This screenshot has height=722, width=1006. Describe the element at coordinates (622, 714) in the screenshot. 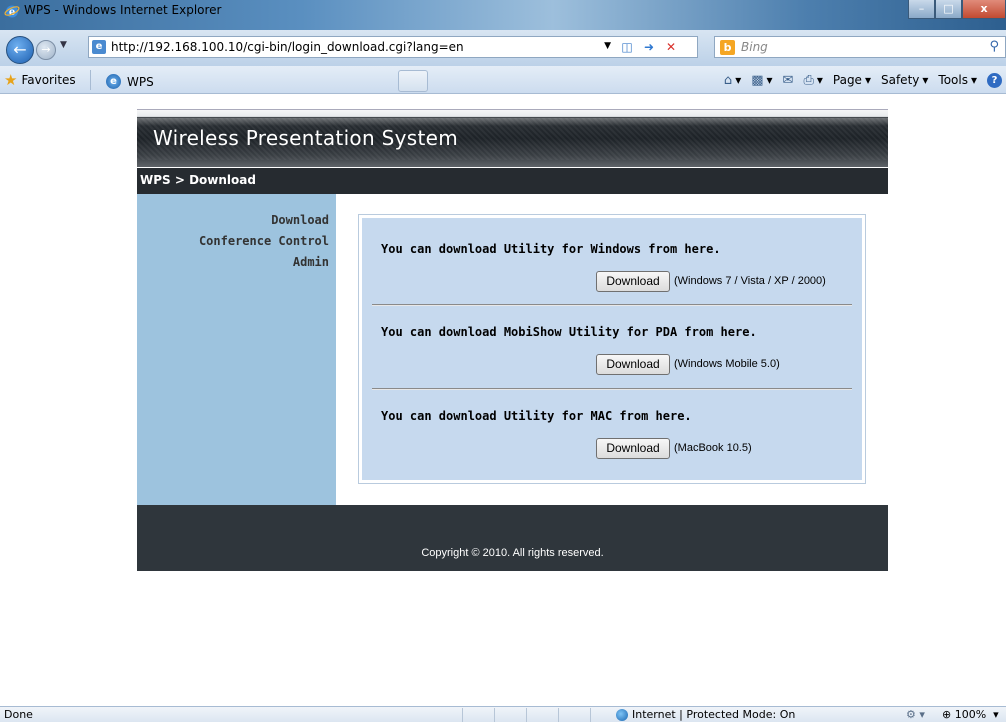

I see `globe-icon` at that location.